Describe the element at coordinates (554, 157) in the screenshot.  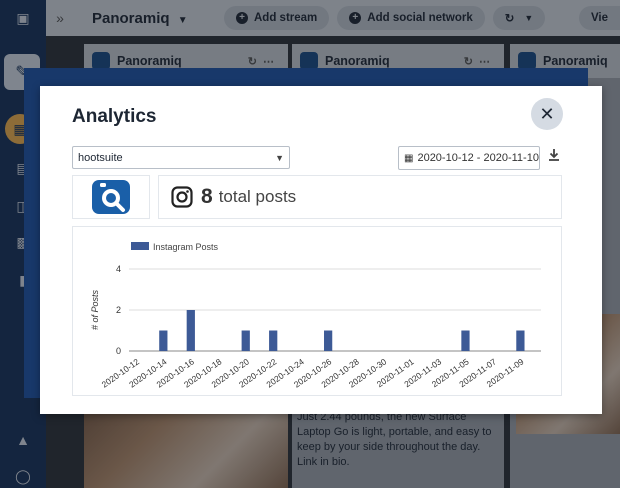
I see `download-icon` at that location.